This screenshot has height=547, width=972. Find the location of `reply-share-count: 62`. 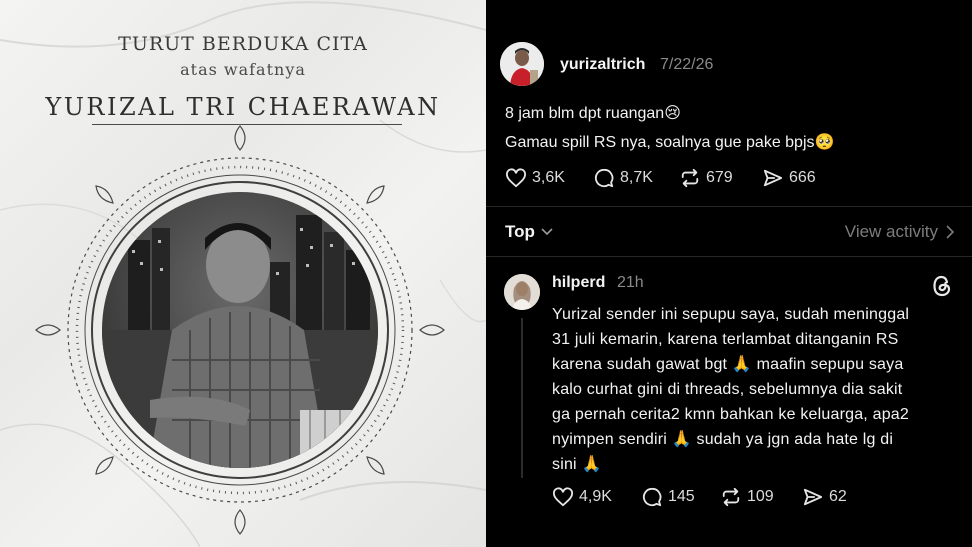

reply-share-count: 62 is located at coordinates (838, 496).